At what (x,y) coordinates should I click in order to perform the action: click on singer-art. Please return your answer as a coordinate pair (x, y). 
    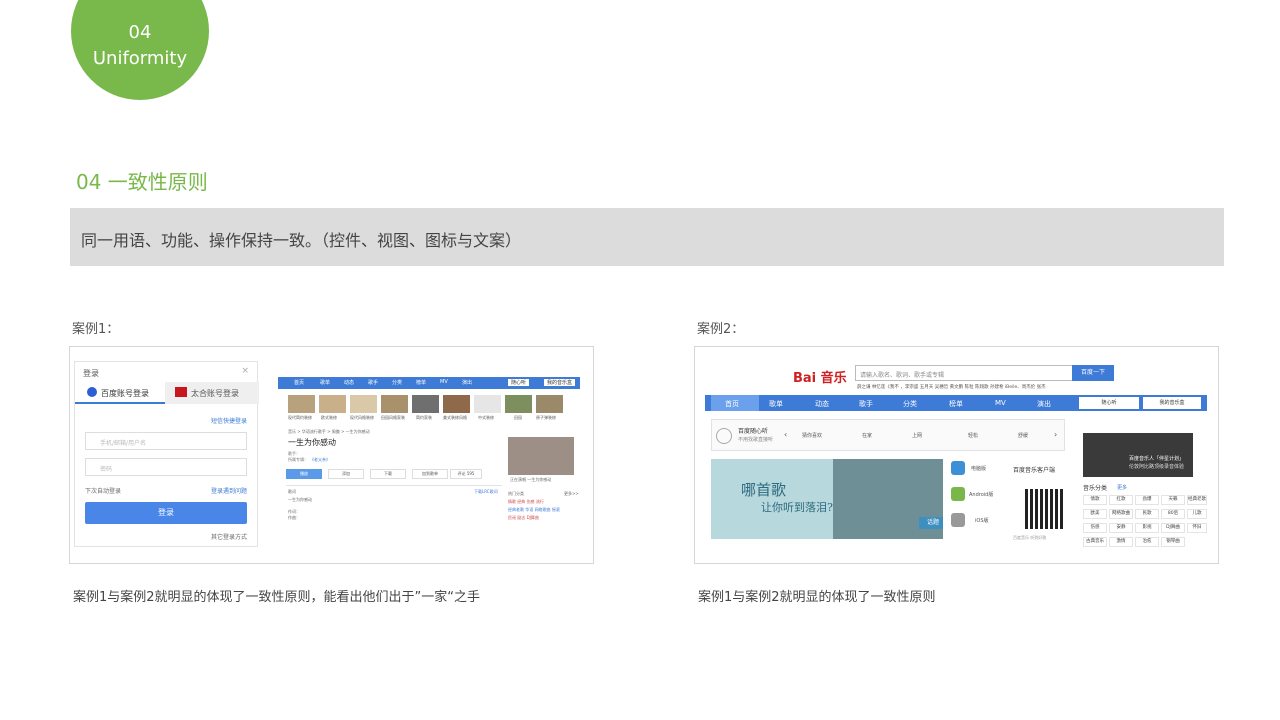
    Looking at the image, I should click on (541, 456).